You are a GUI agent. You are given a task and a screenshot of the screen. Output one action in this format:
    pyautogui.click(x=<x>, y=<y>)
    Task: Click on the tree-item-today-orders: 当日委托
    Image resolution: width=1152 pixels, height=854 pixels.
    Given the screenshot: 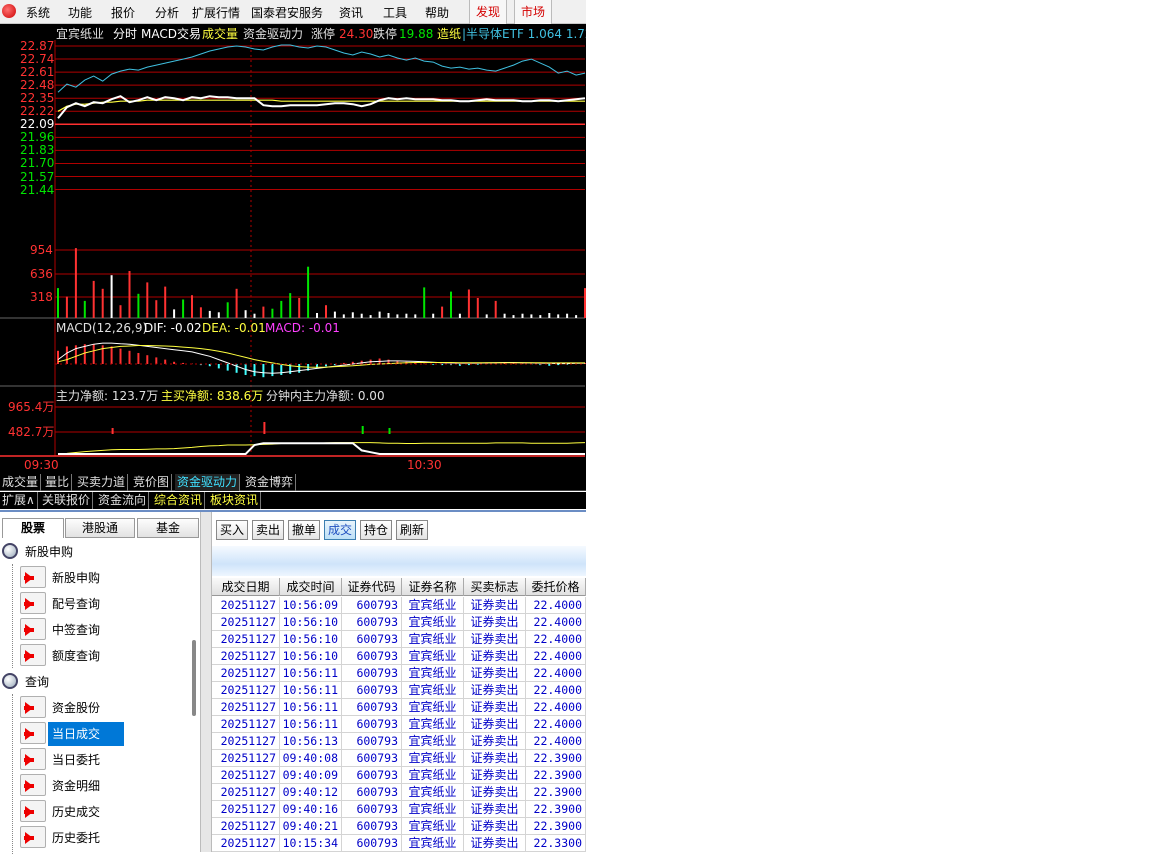 What is the action you would take?
    pyautogui.click(x=95, y=760)
    